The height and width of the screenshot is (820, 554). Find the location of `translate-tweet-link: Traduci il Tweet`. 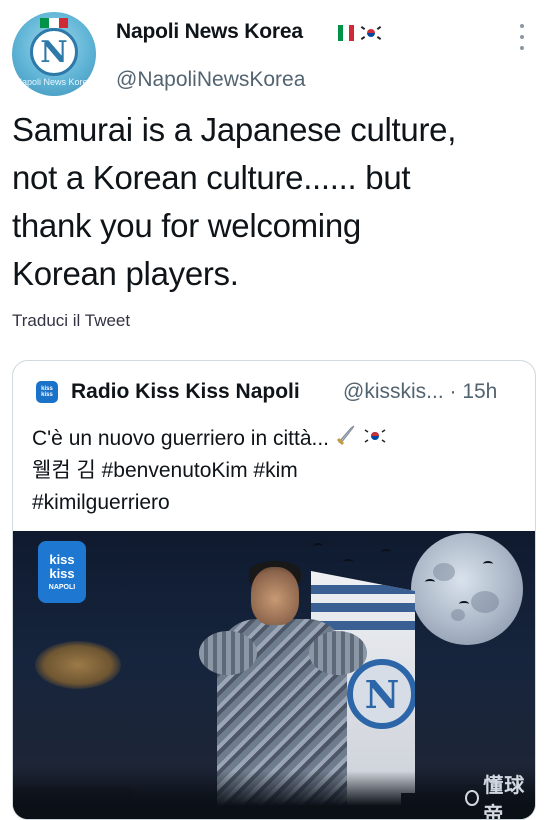

translate-tweet-link: Traduci il Tweet is located at coordinates (71, 321).